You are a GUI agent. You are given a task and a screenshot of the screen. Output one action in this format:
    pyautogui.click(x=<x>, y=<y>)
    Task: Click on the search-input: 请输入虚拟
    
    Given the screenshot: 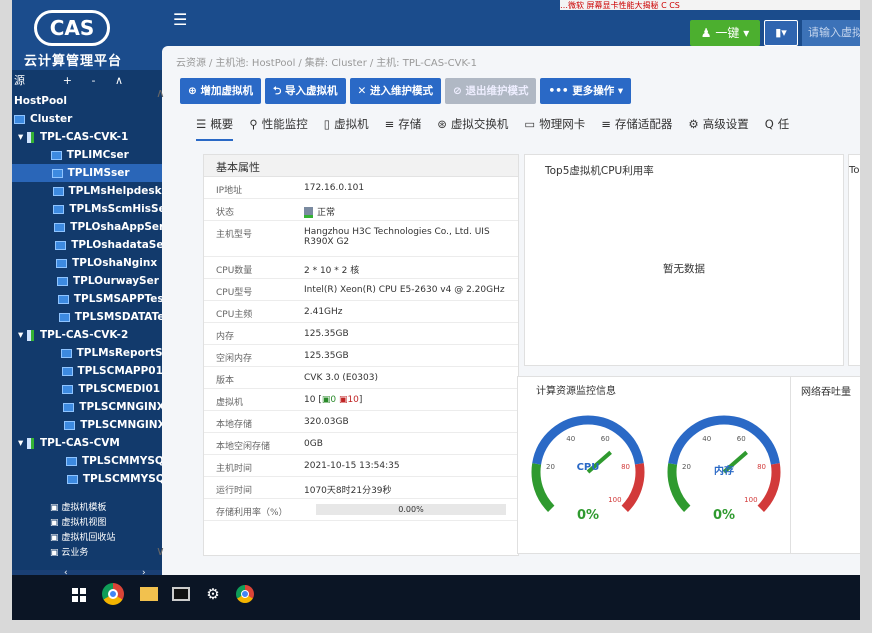 What is the action you would take?
    pyautogui.click(x=831, y=33)
    